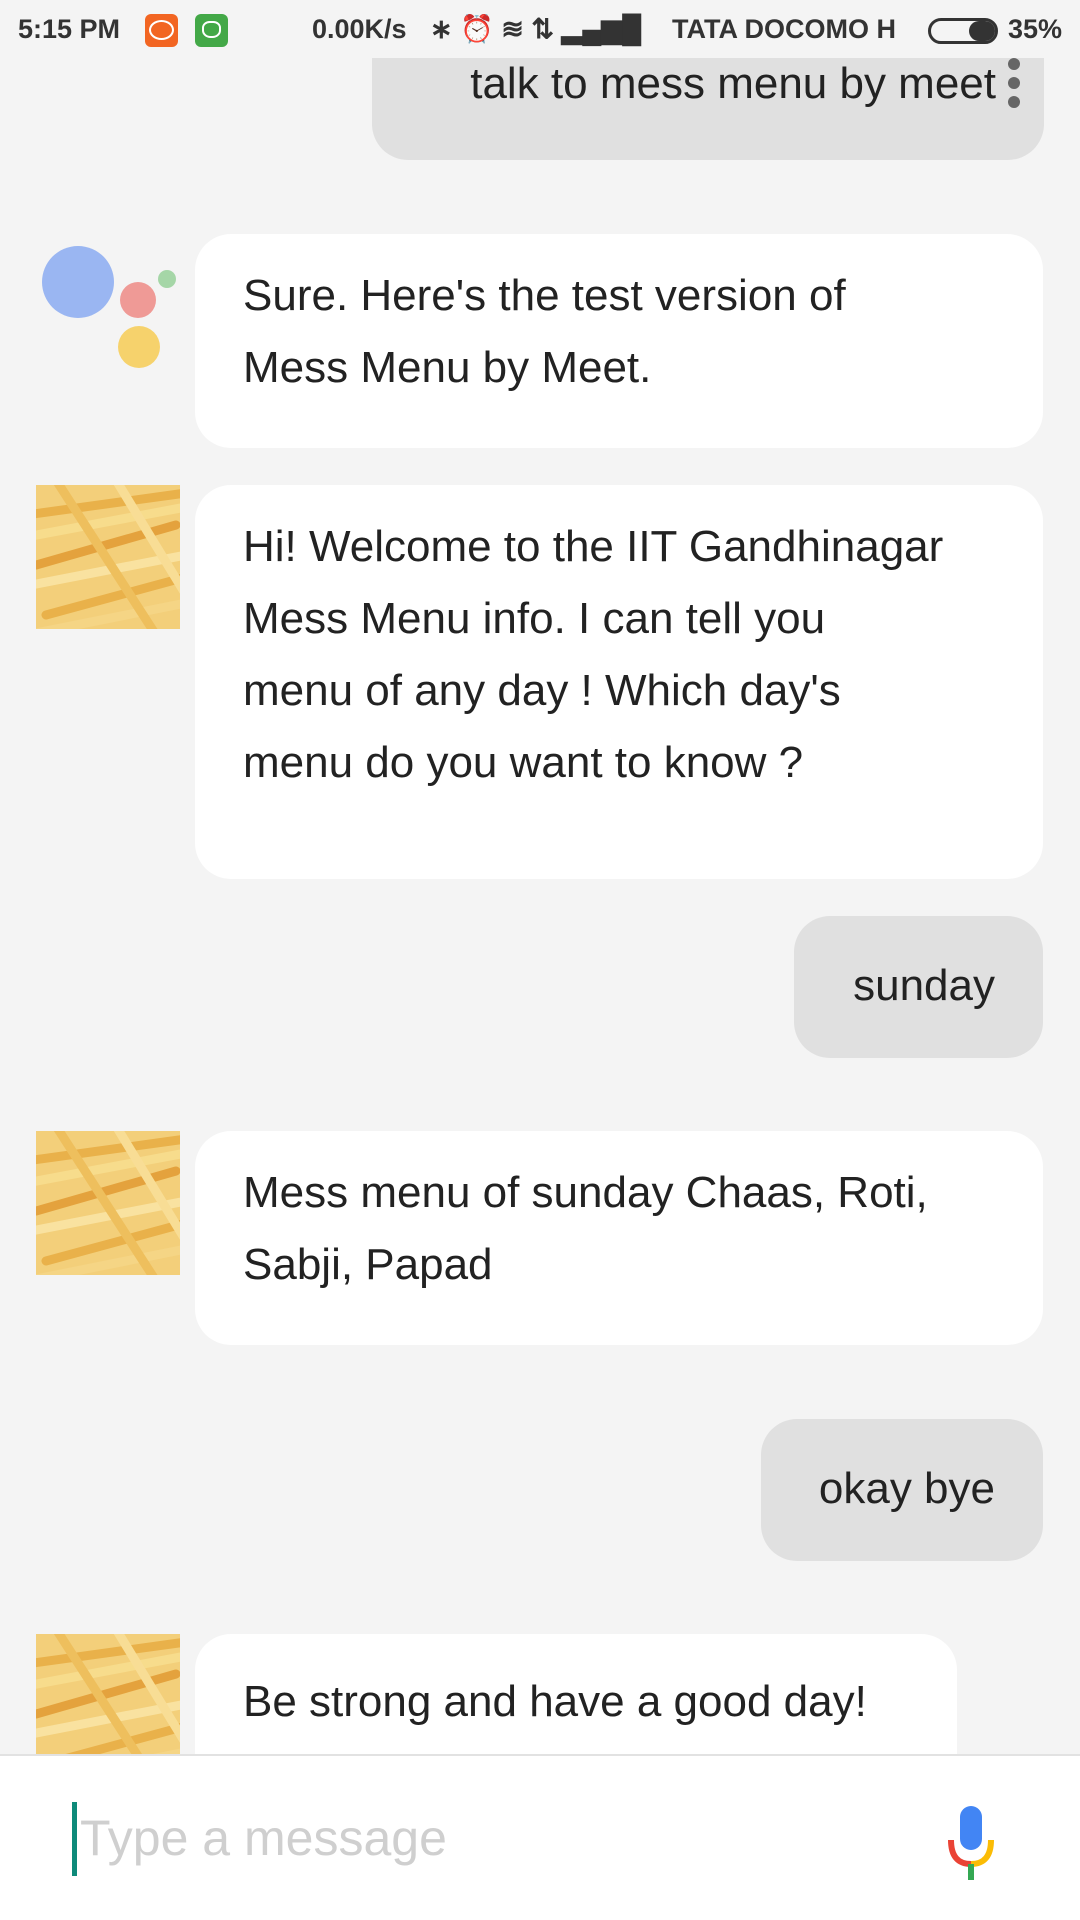 This screenshot has width=1080, height=1920. Describe the element at coordinates (108, 307) in the screenshot. I see `google-assistant-logo` at that location.